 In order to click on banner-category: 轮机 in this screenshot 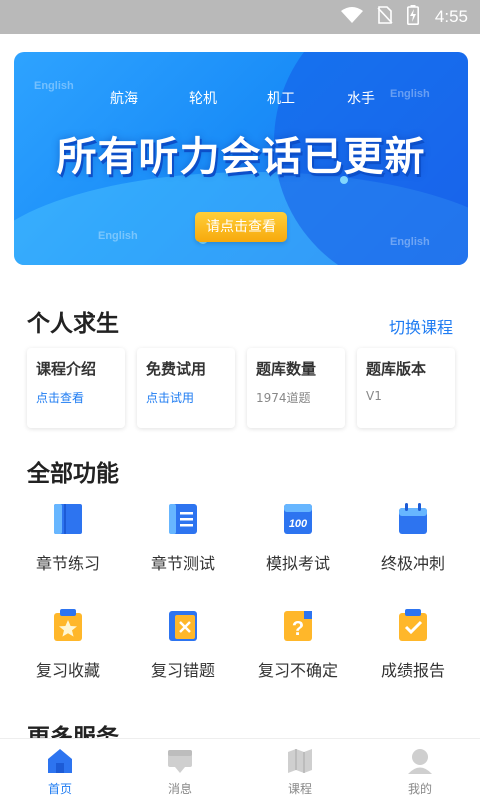, I will do `click(203, 99)`.